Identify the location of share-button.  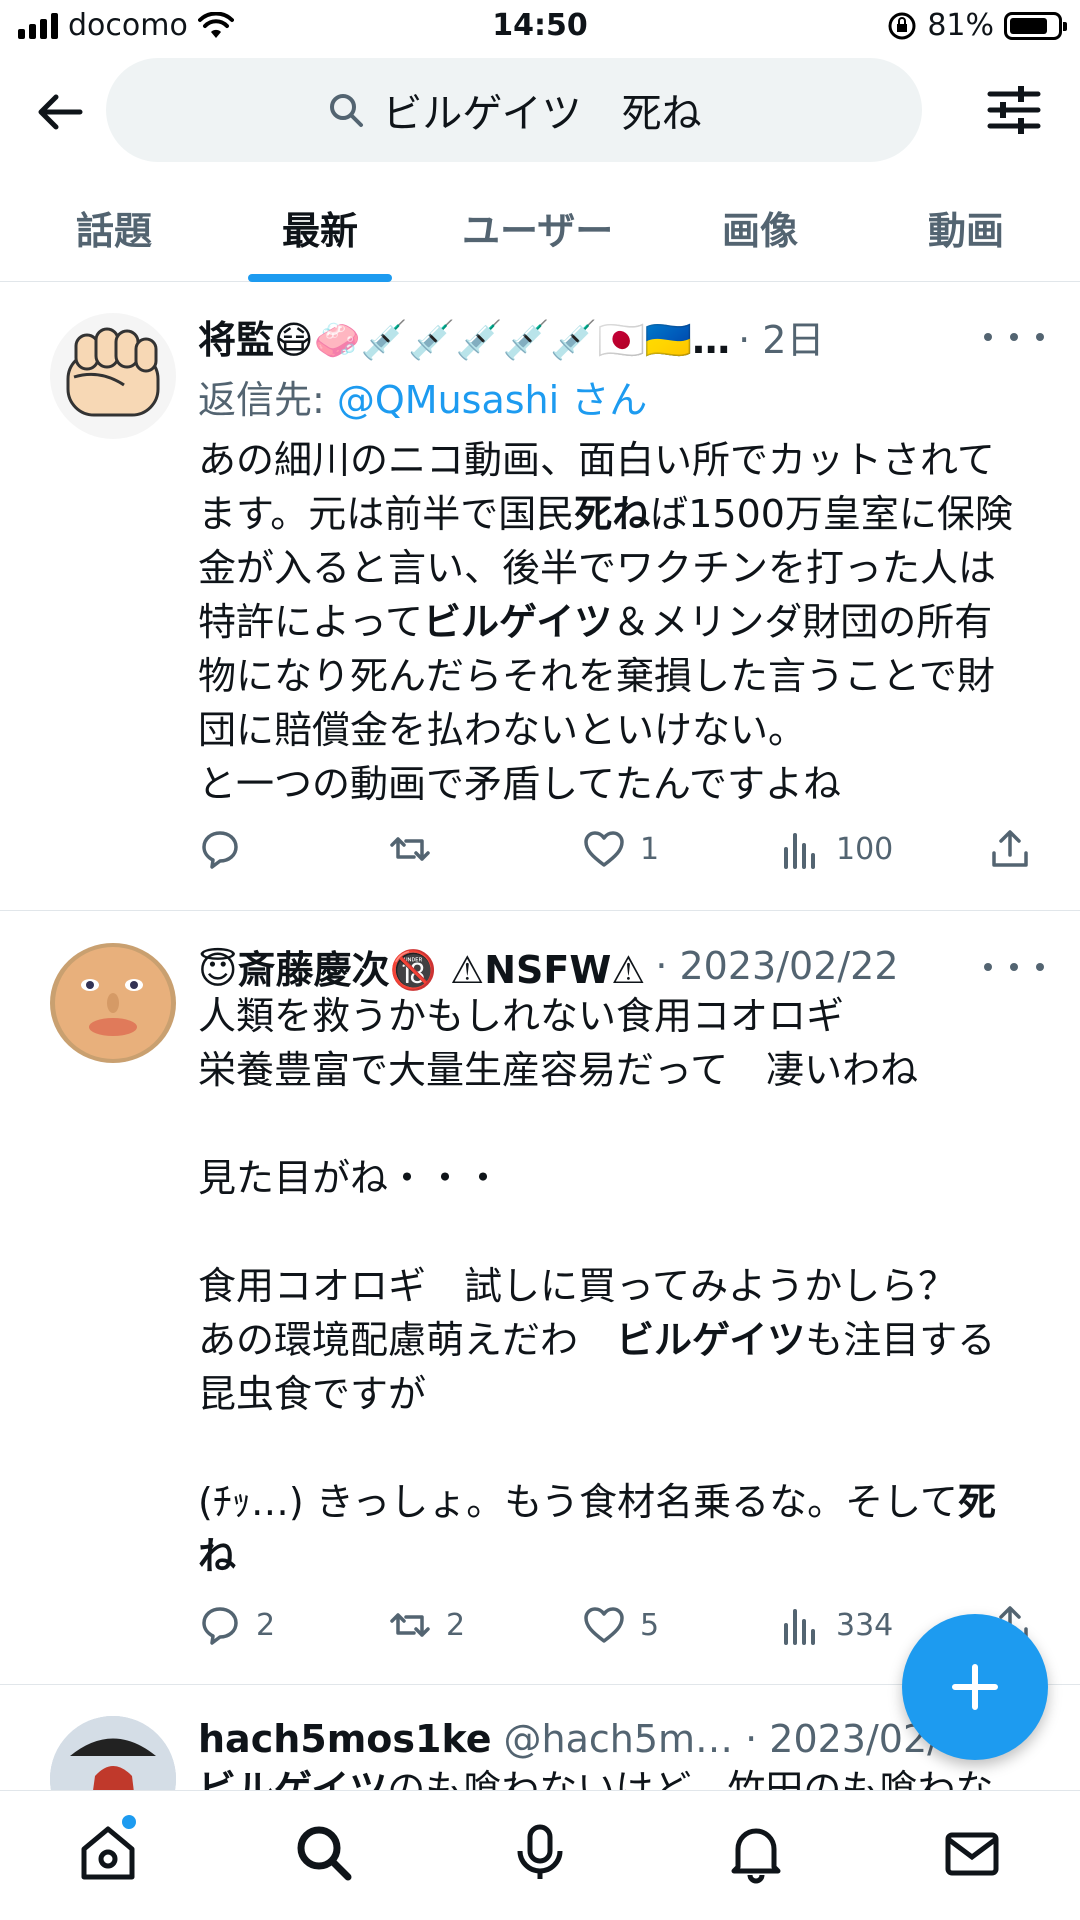
(1010, 849).